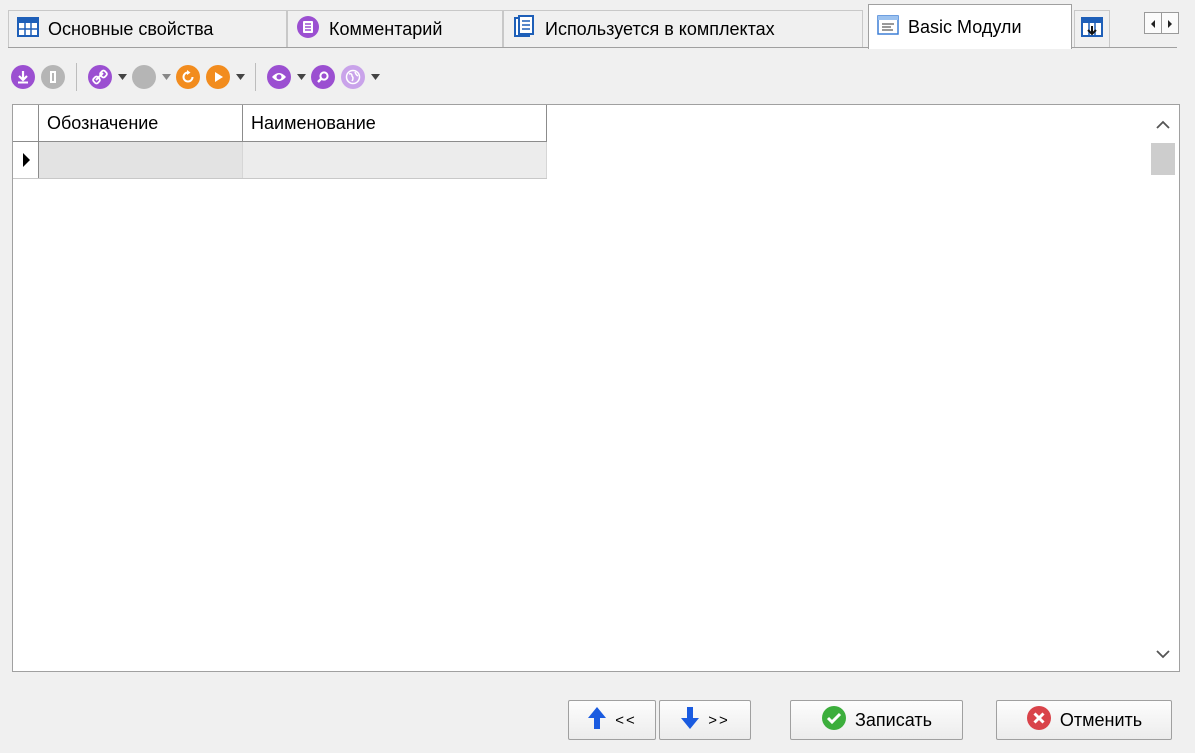 The image size is (1195, 753). I want to click on play-dropdown, so click(240, 77).